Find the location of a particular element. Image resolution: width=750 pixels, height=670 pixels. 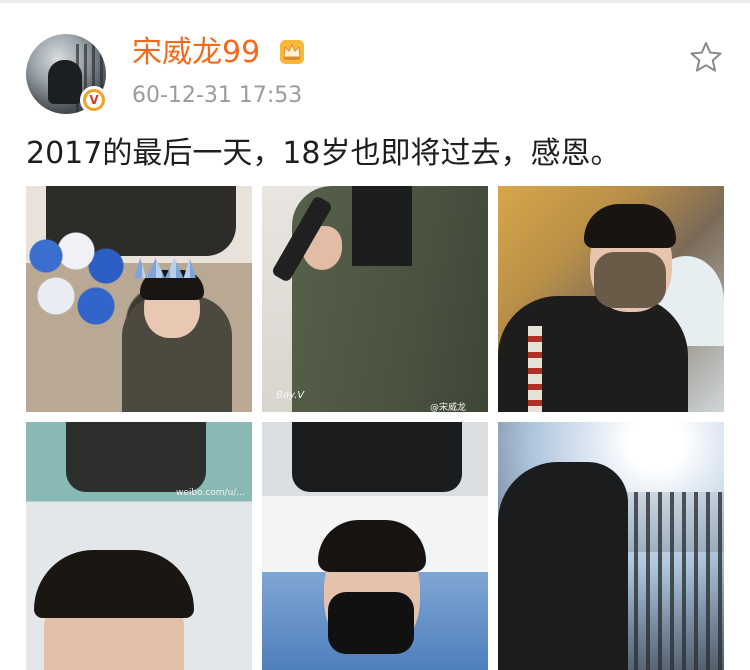

photo-watermark: @宋威龙Vision is located at coordinates (448, 407).